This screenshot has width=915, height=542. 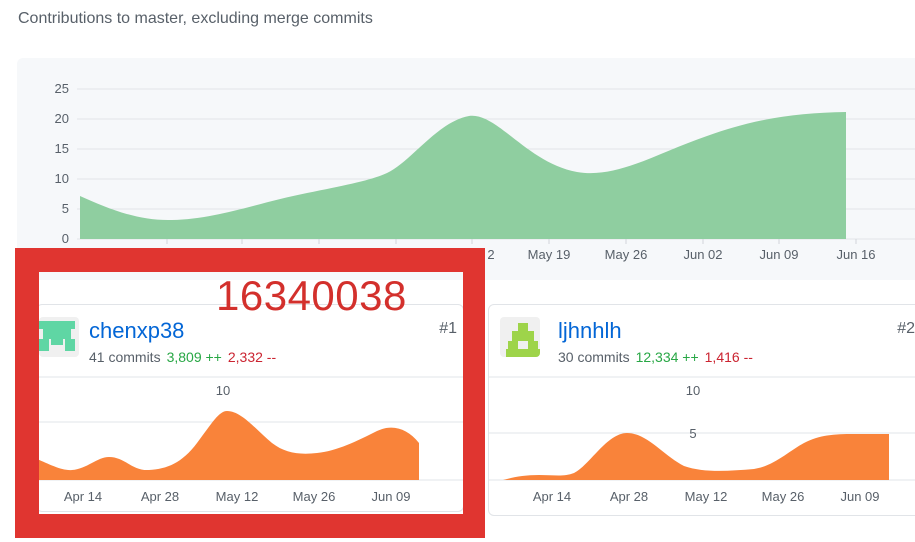 I want to click on contributor-card-header: ljhnhlh 30 commits 12,334 ++ 1,416 -- #2, so click(x=702, y=338).